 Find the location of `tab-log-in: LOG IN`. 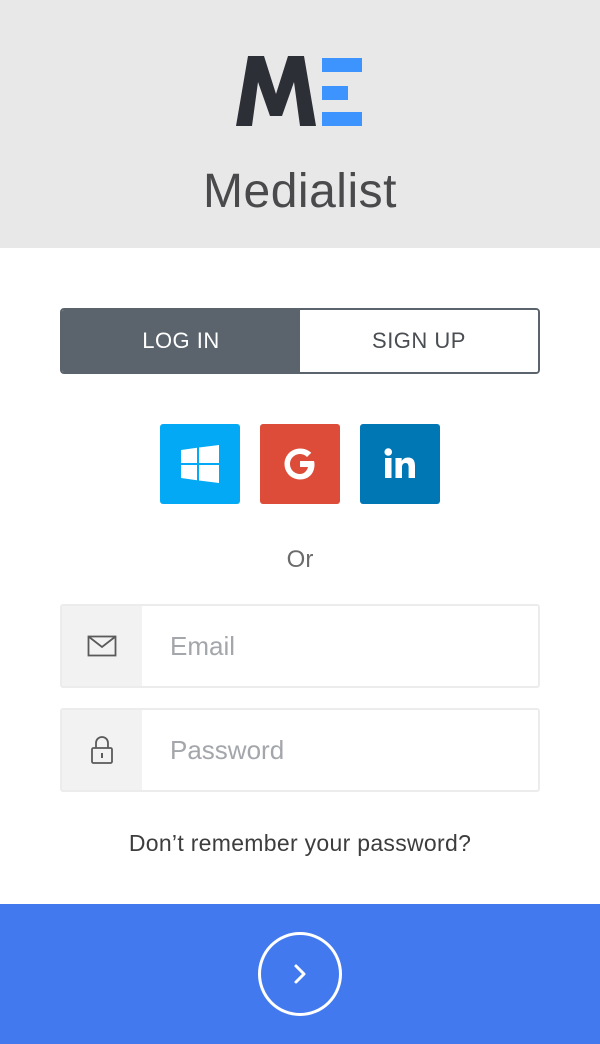

tab-log-in: LOG IN is located at coordinates (181, 341).